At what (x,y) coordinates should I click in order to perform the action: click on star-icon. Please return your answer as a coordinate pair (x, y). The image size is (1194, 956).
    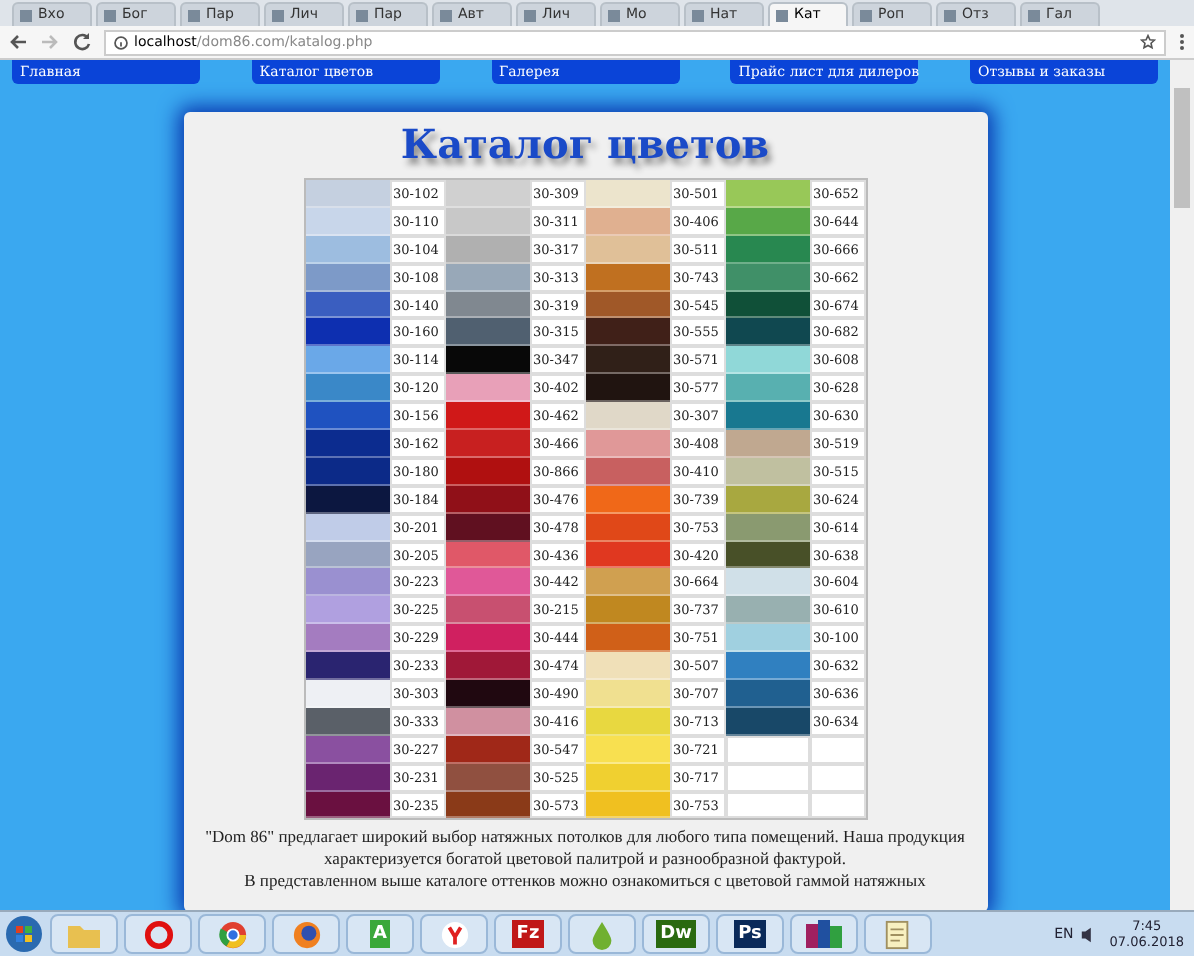
    Looking at the image, I should click on (1148, 42).